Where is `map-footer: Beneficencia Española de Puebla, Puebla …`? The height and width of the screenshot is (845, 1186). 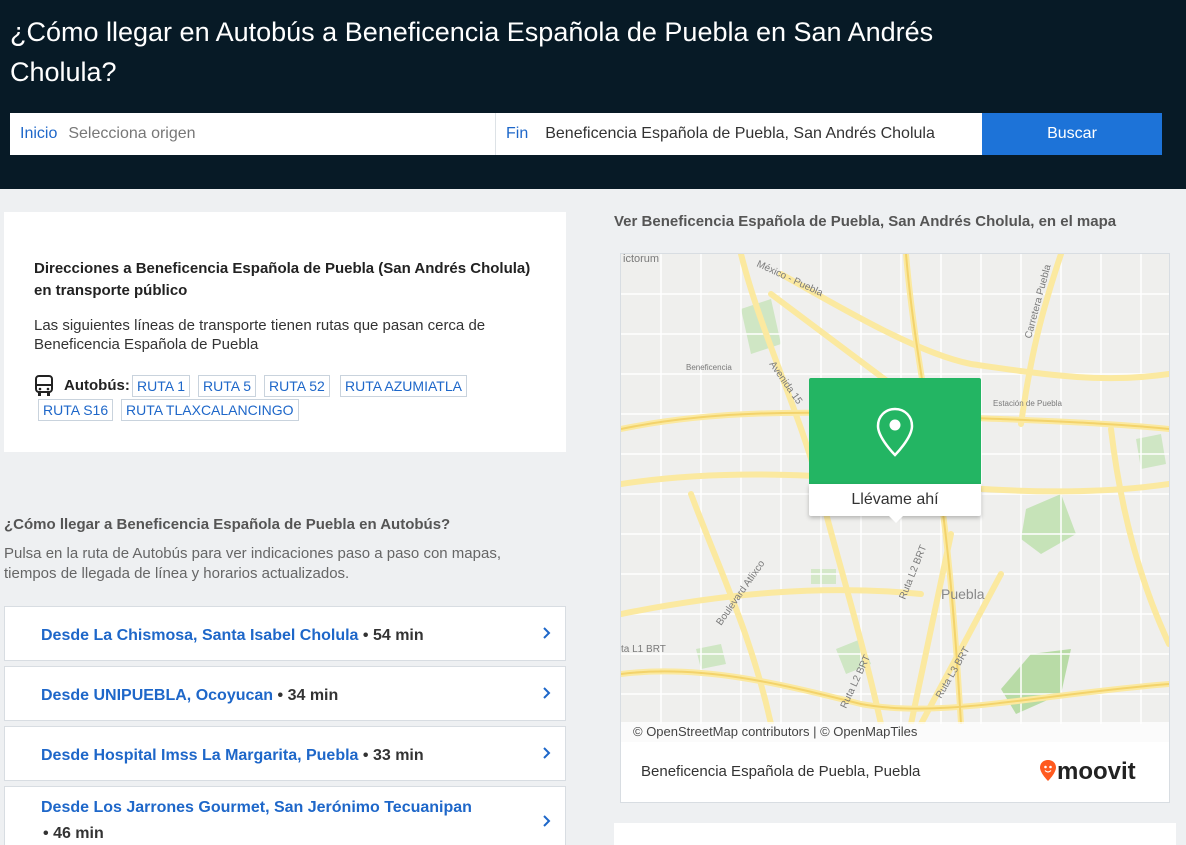
map-footer: Beneficencia Española de Puebla, Puebla … is located at coordinates (895, 772).